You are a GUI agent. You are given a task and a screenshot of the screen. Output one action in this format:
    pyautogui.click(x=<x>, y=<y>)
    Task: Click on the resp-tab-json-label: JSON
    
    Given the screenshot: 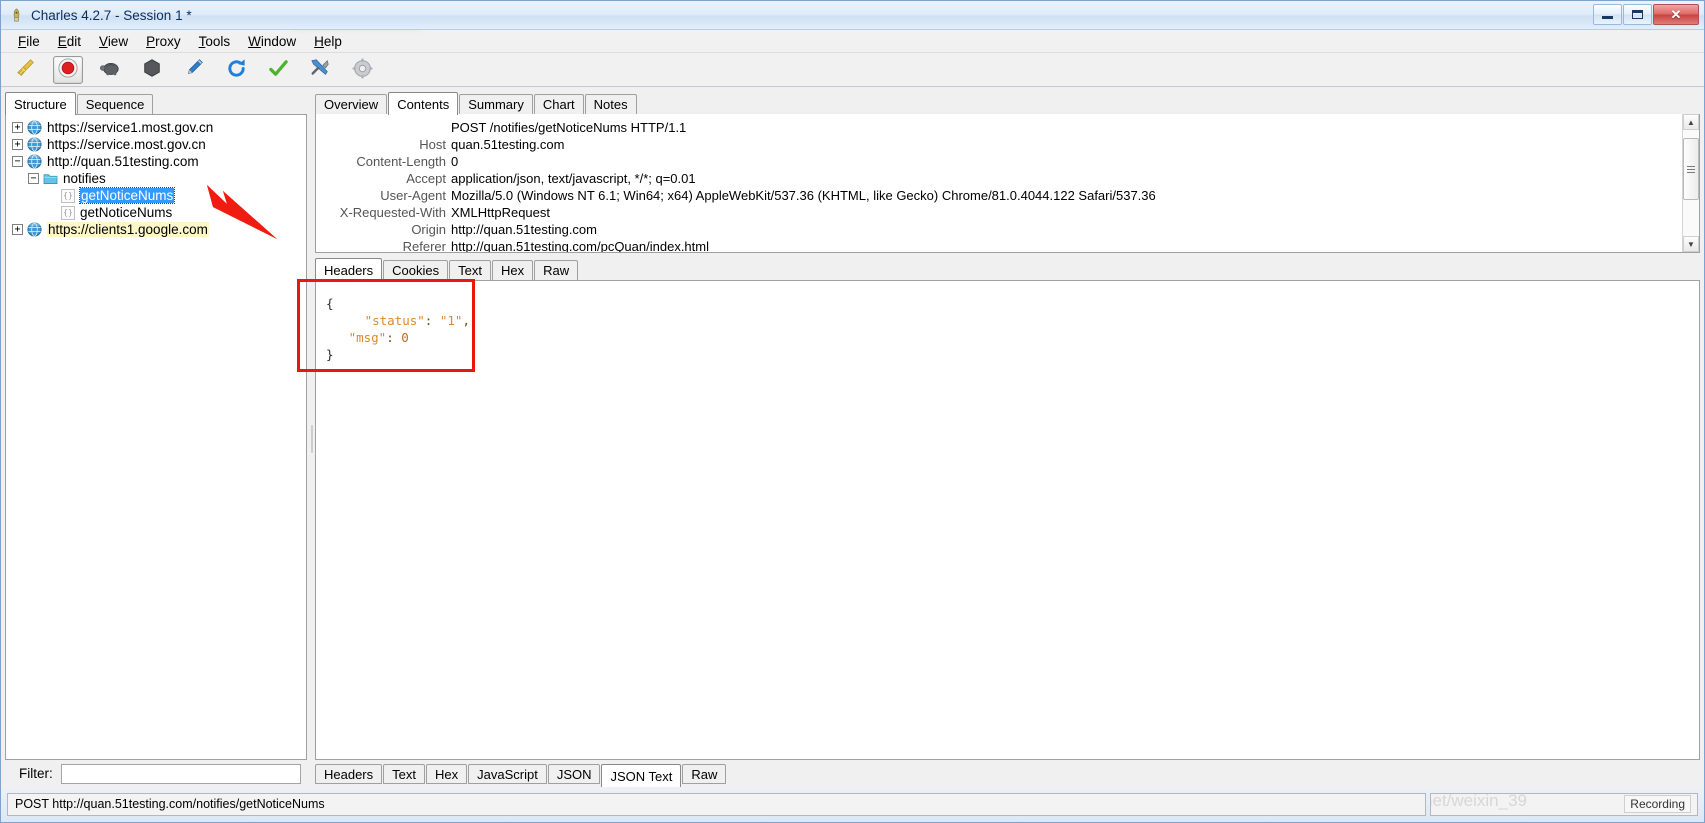 What is the action you would take?
    pyautogui.click(x=574, y=774)
    